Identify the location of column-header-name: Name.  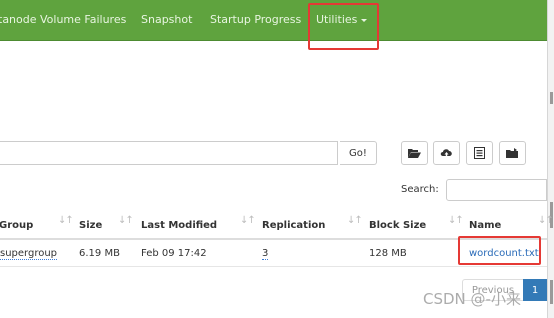
(485, 225).